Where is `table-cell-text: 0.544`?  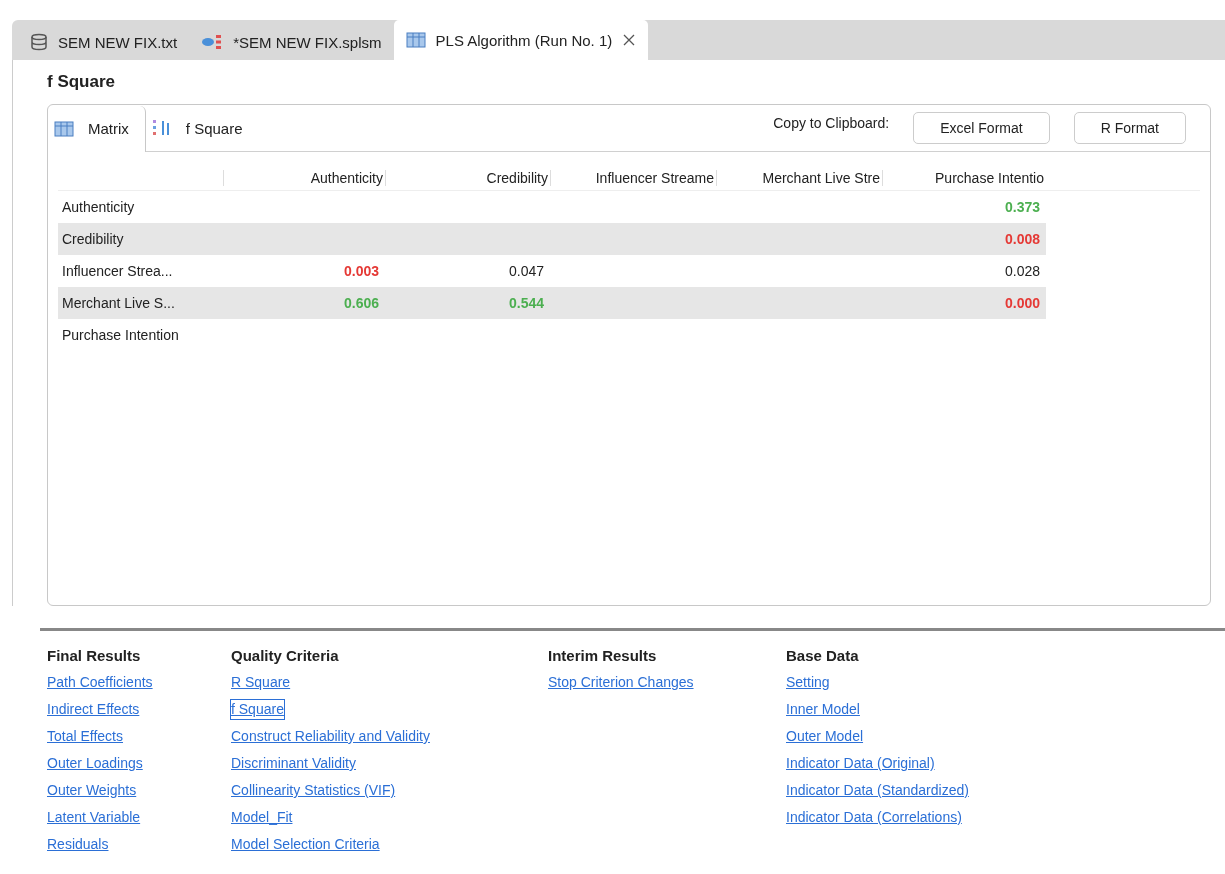
table-cell-text: 0.544 is located at coordinates (526, 303).